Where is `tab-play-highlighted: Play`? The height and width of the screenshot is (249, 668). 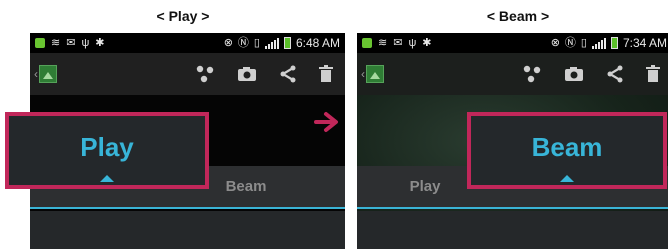
tab-play-highlighted: Play is located at coordinates (107, 150).